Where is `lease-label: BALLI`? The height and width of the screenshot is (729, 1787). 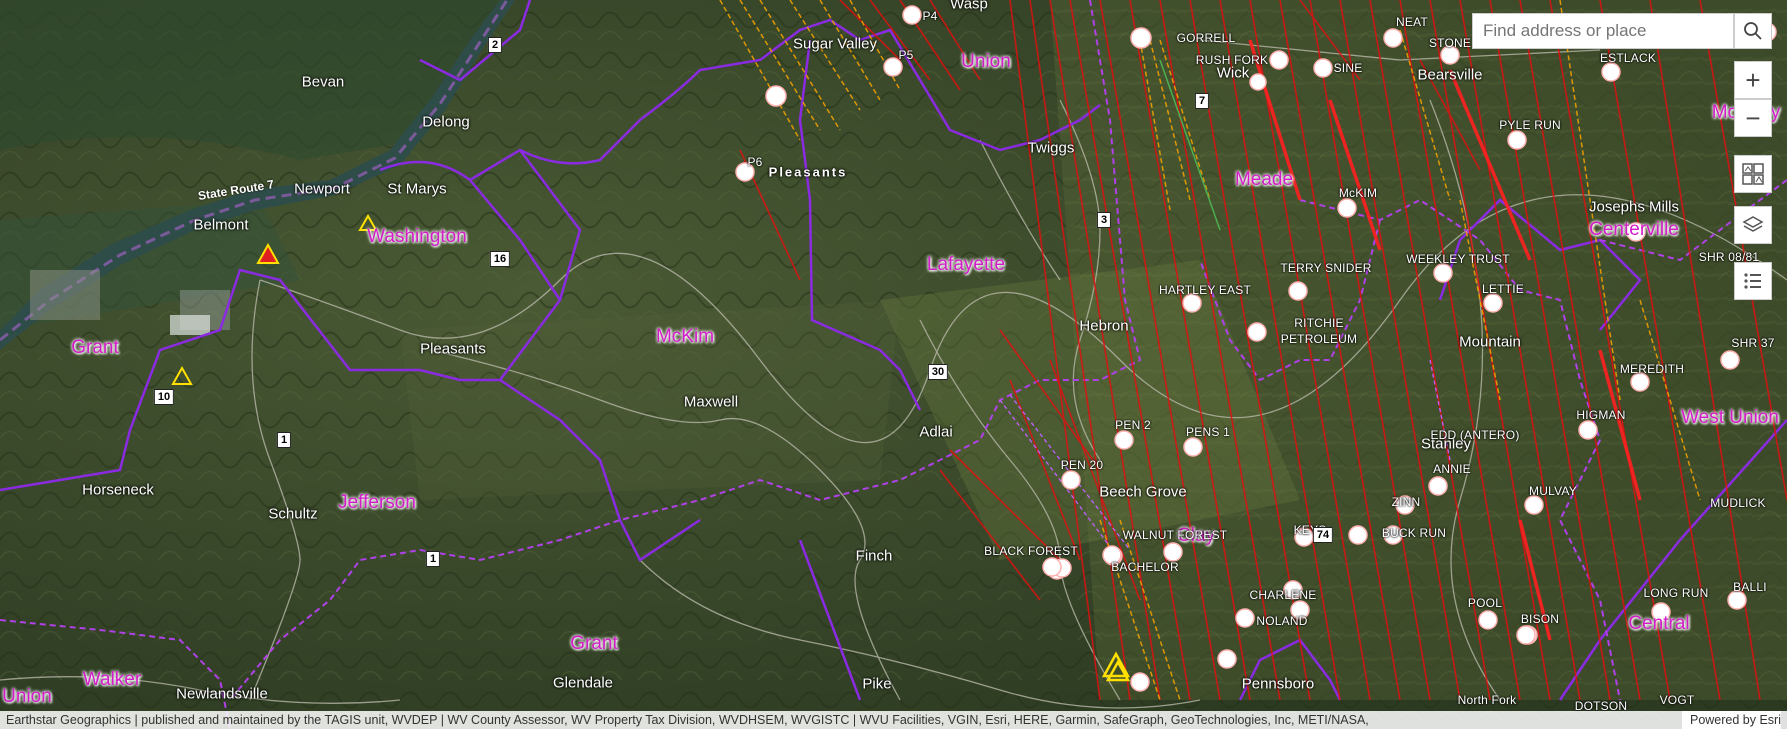 lease-label: BALLI is located at coordinates (1750, 587).